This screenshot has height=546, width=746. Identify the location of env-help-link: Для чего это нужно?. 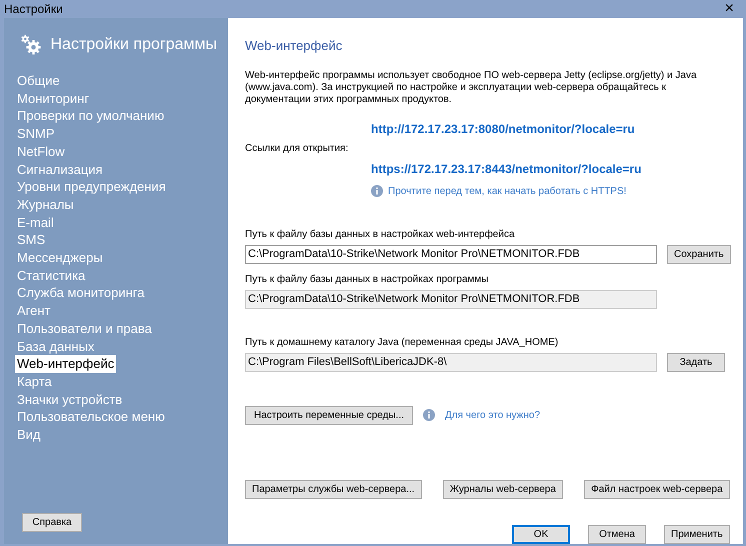
(492, 415).